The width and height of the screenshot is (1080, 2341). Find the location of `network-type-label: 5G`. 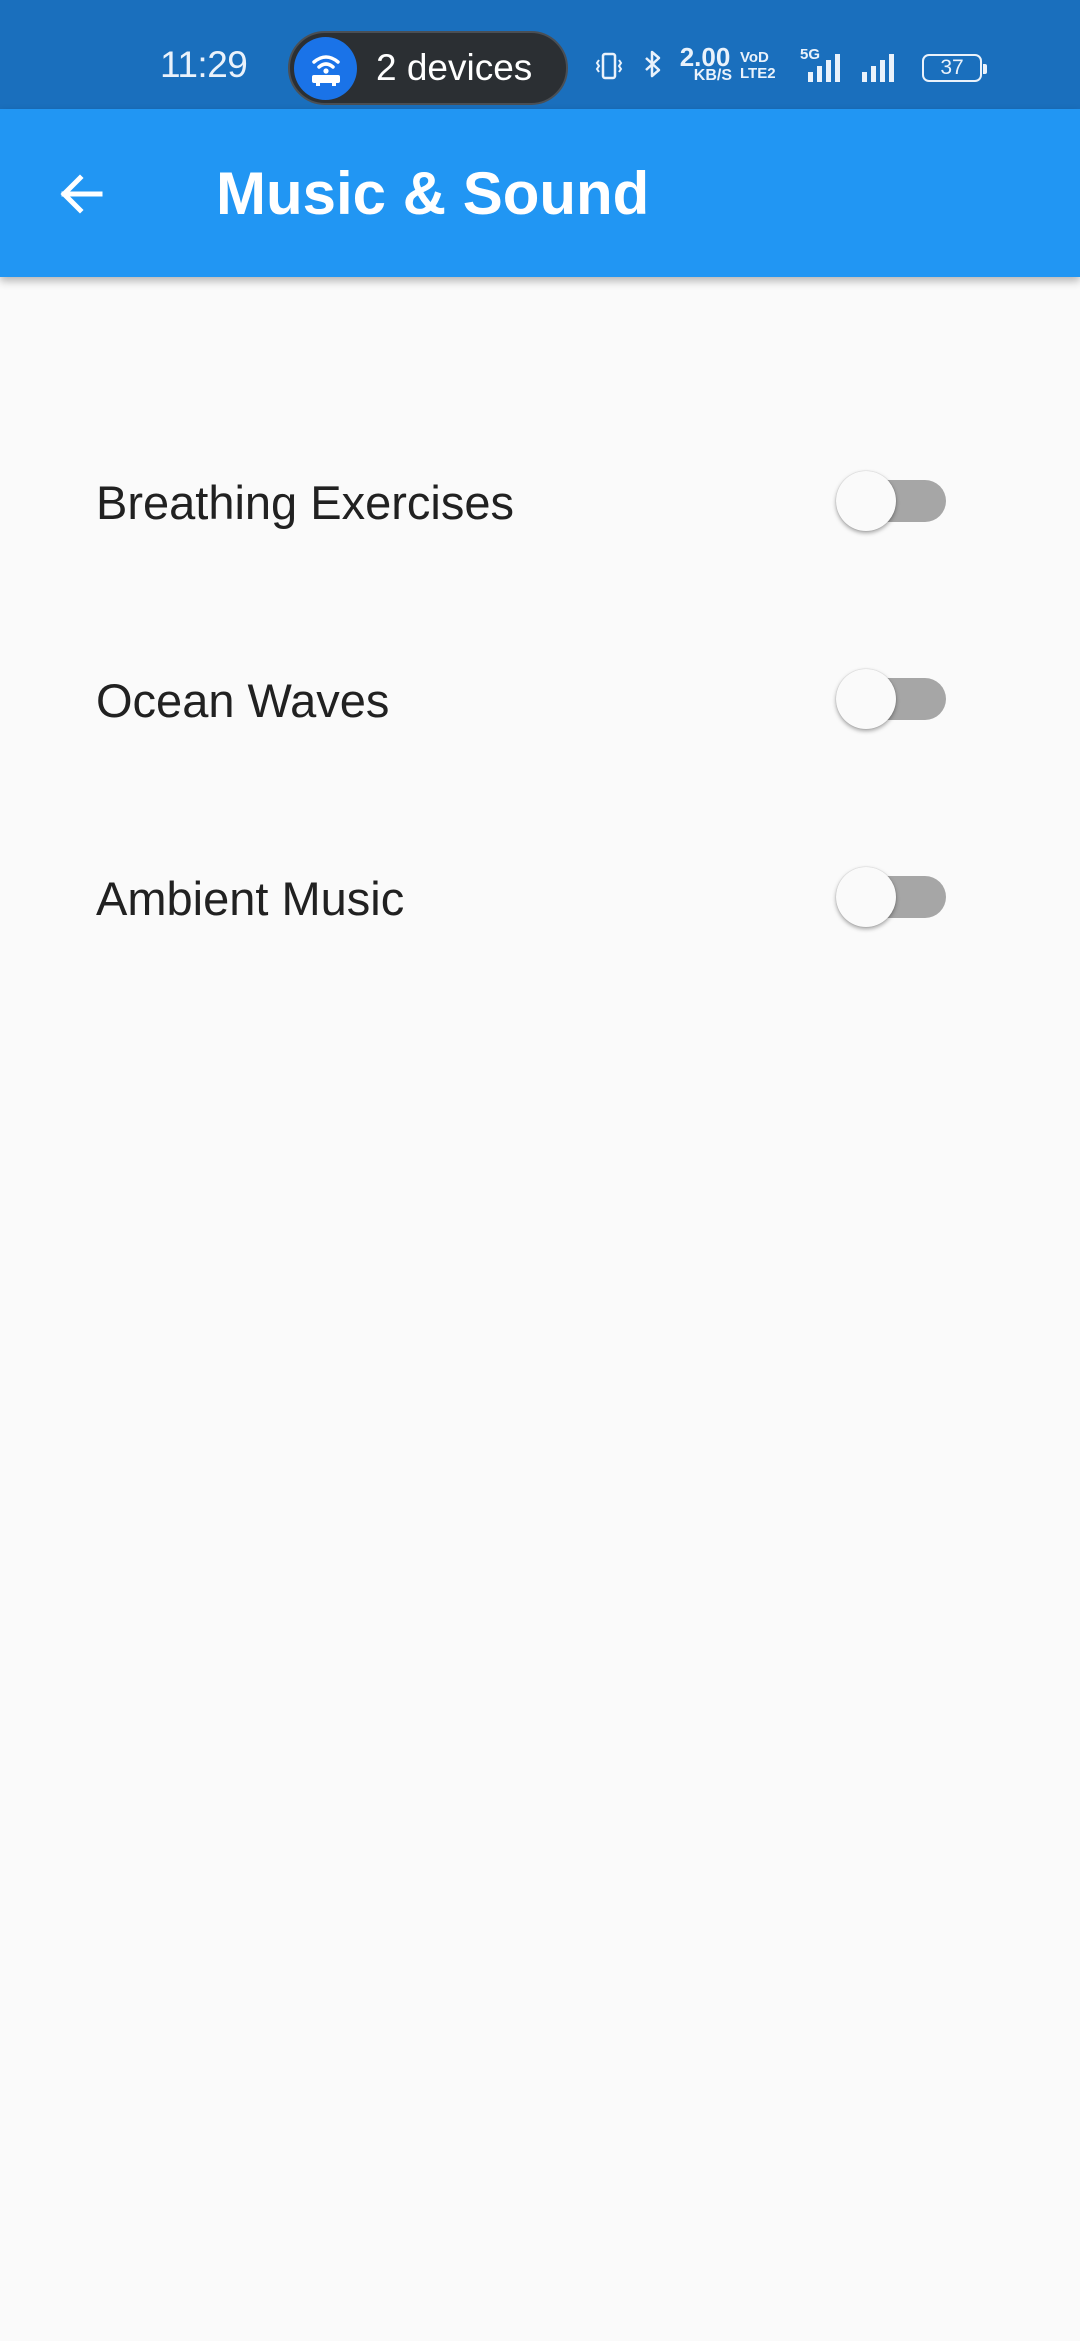

network-type-label: 5G is located at coordinates (810, 54).